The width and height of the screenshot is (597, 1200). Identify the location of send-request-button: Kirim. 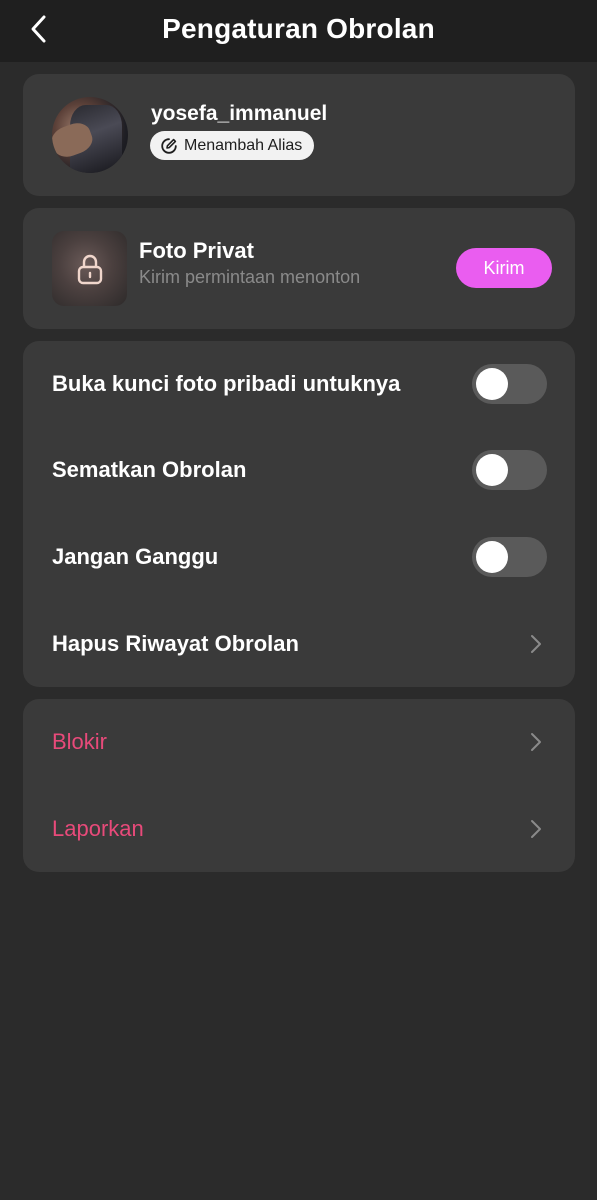
(504, 268).